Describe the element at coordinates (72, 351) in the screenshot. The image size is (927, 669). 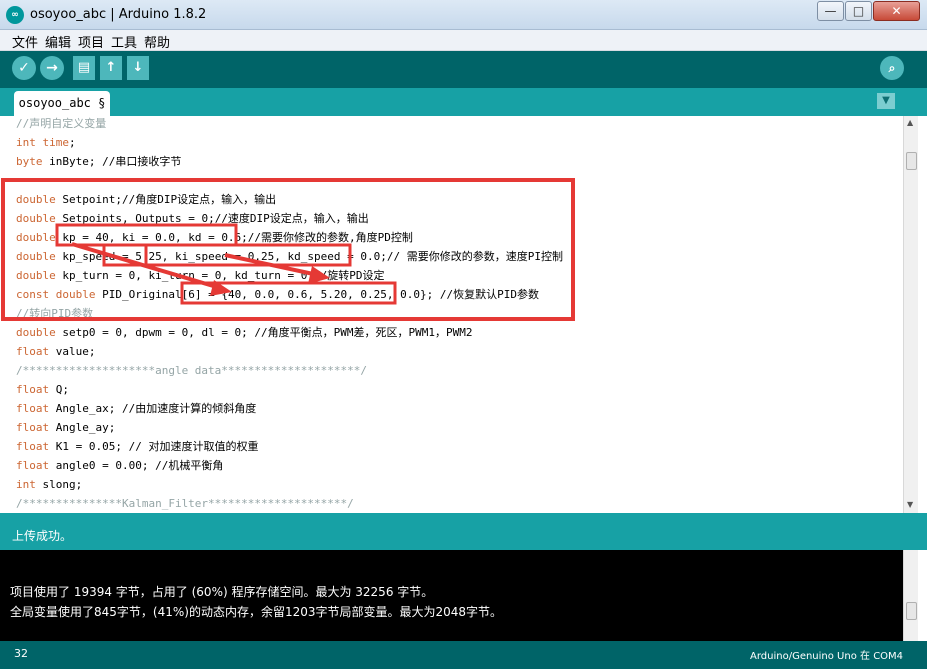
I see `code-text: value;` at that location.